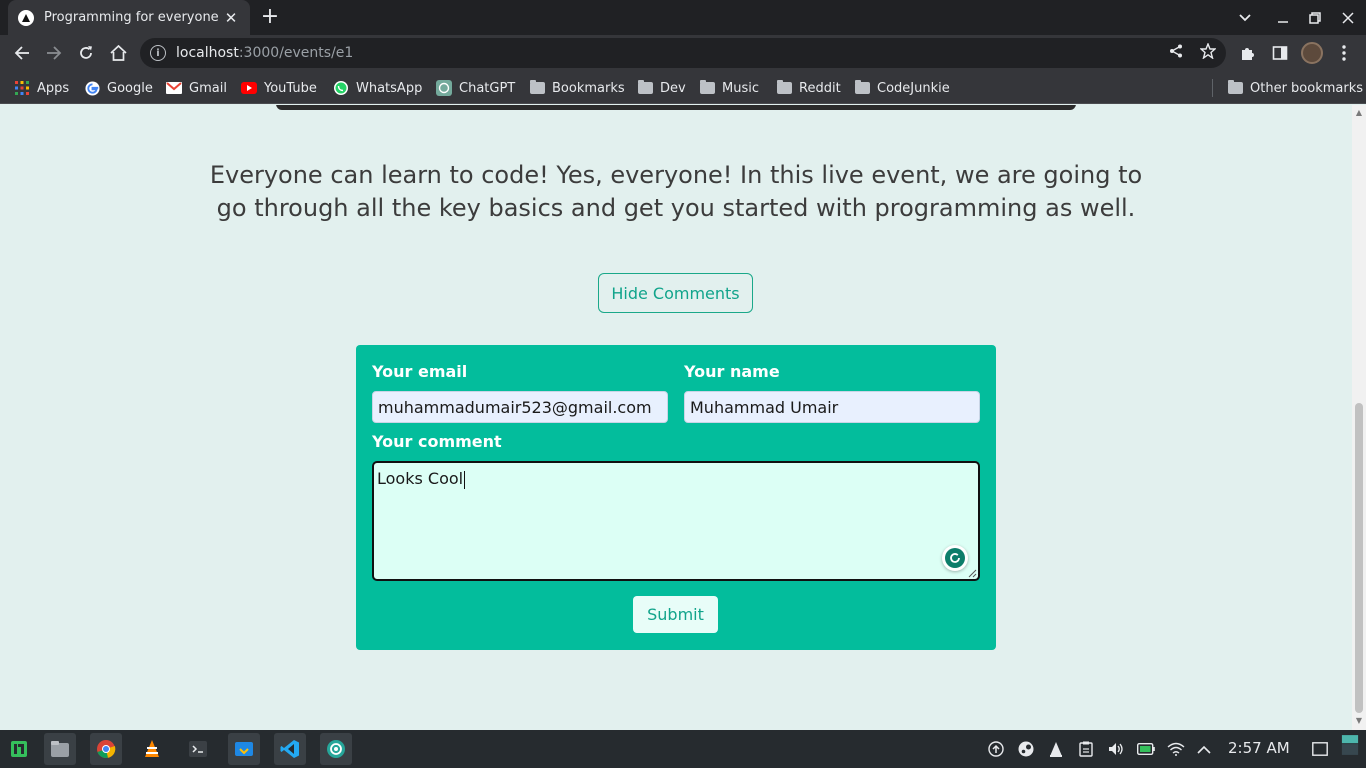 This screenshot has height=768, width=1366. I want to click on youtube-icon, so click(249, 88).